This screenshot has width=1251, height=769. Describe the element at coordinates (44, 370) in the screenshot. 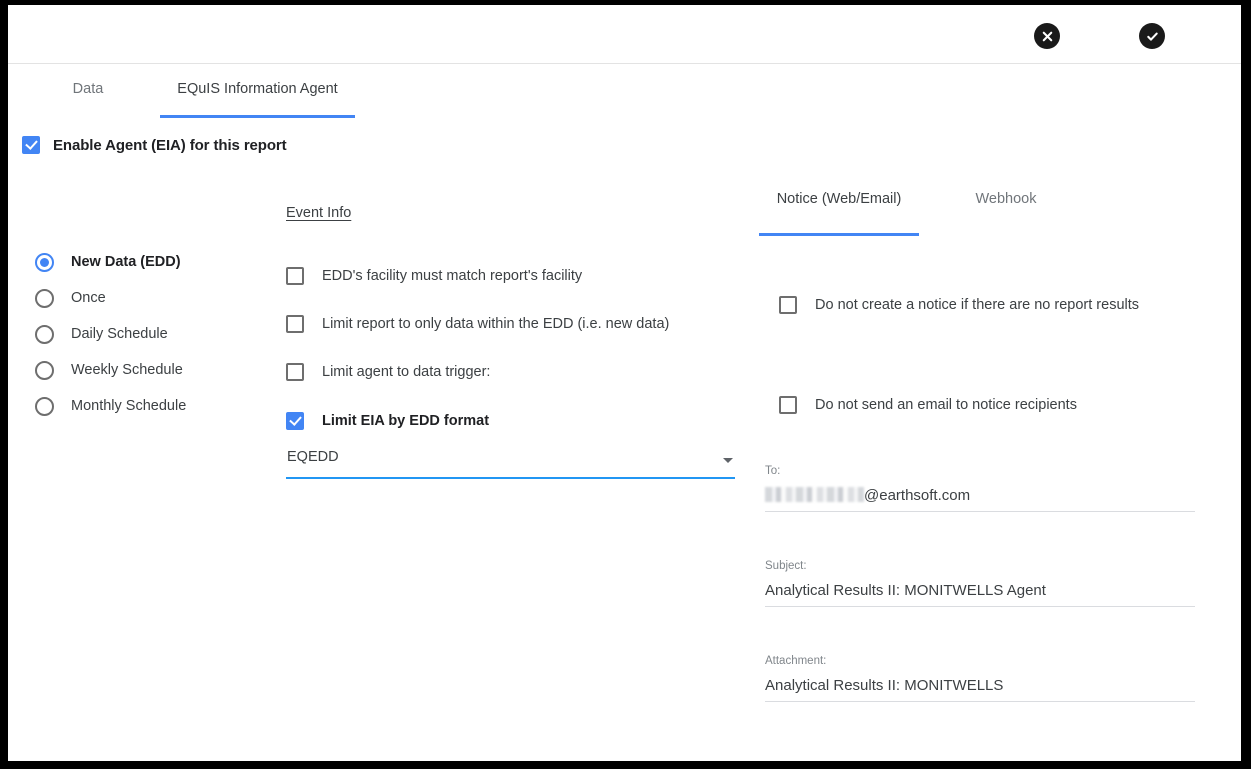

I see `radio-weekly-schedule-control` at that location.